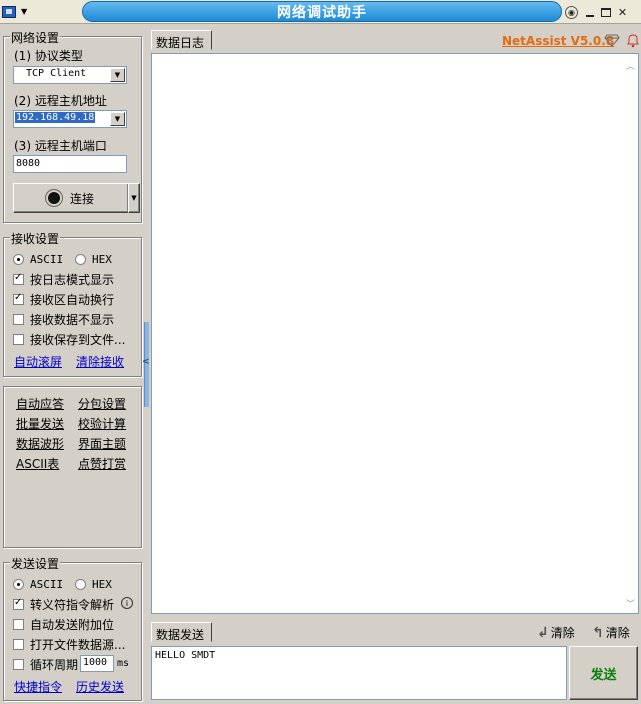  Describe the element at coordinates (102, 463) in the screenshot. I see `tool-donate: 点赞打赏` at that location.